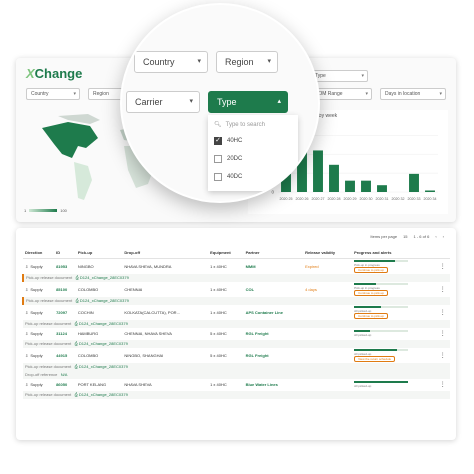  What do you see at coordinates (163, 102) in the screenshot?
I see `carrier-filter: Carrier ▾` at bounding box center [163, 102].